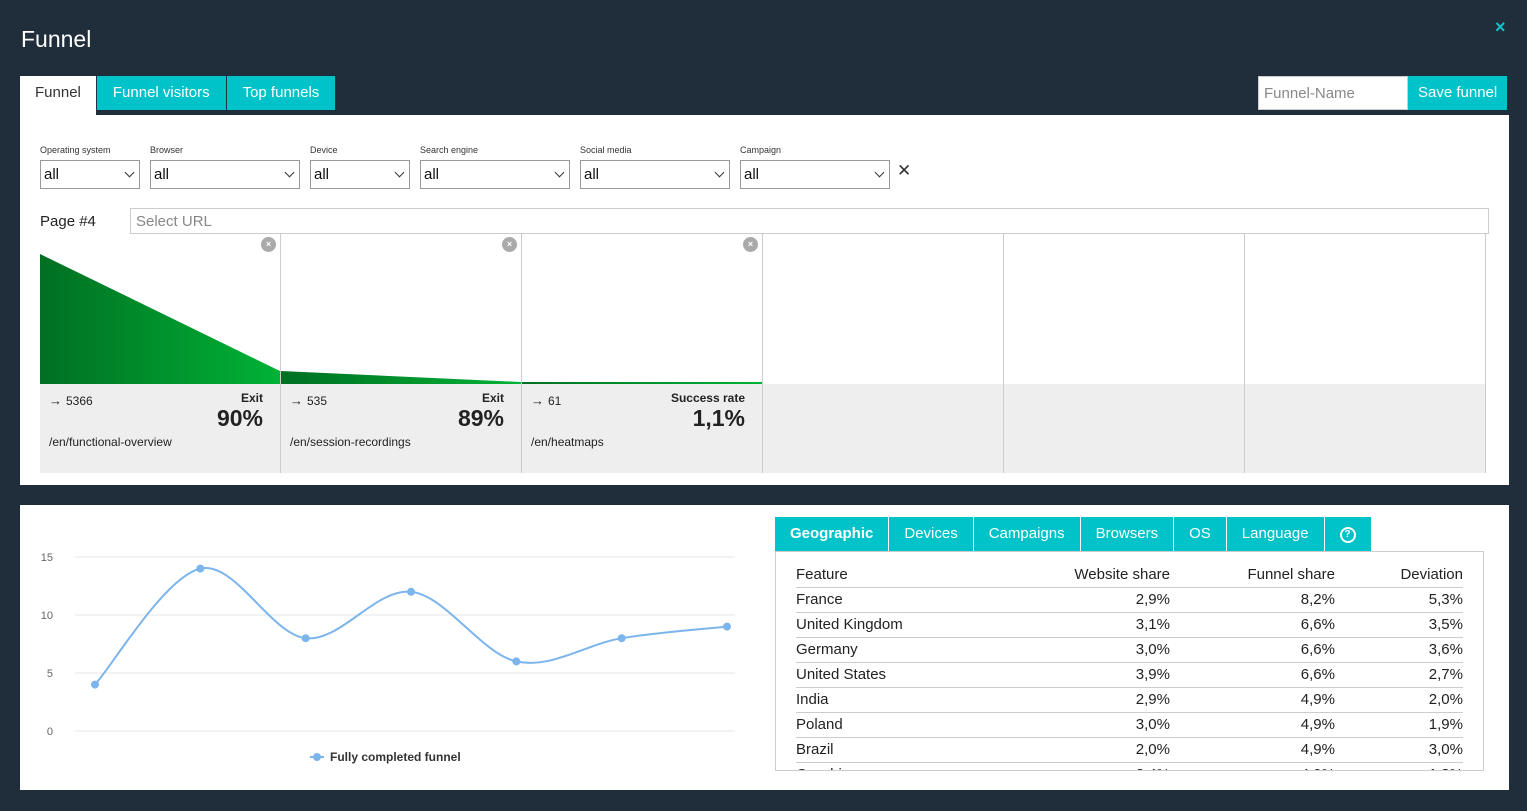  What do you see at coordinates (225, 174) in the screenshot?
I see `browser-select: all` at bounding box center [225, 174].